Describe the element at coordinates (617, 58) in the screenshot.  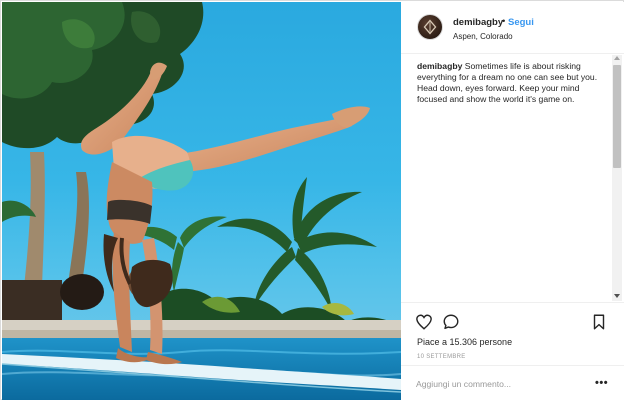
I see `scroll-up-arrow-icon` at that location.